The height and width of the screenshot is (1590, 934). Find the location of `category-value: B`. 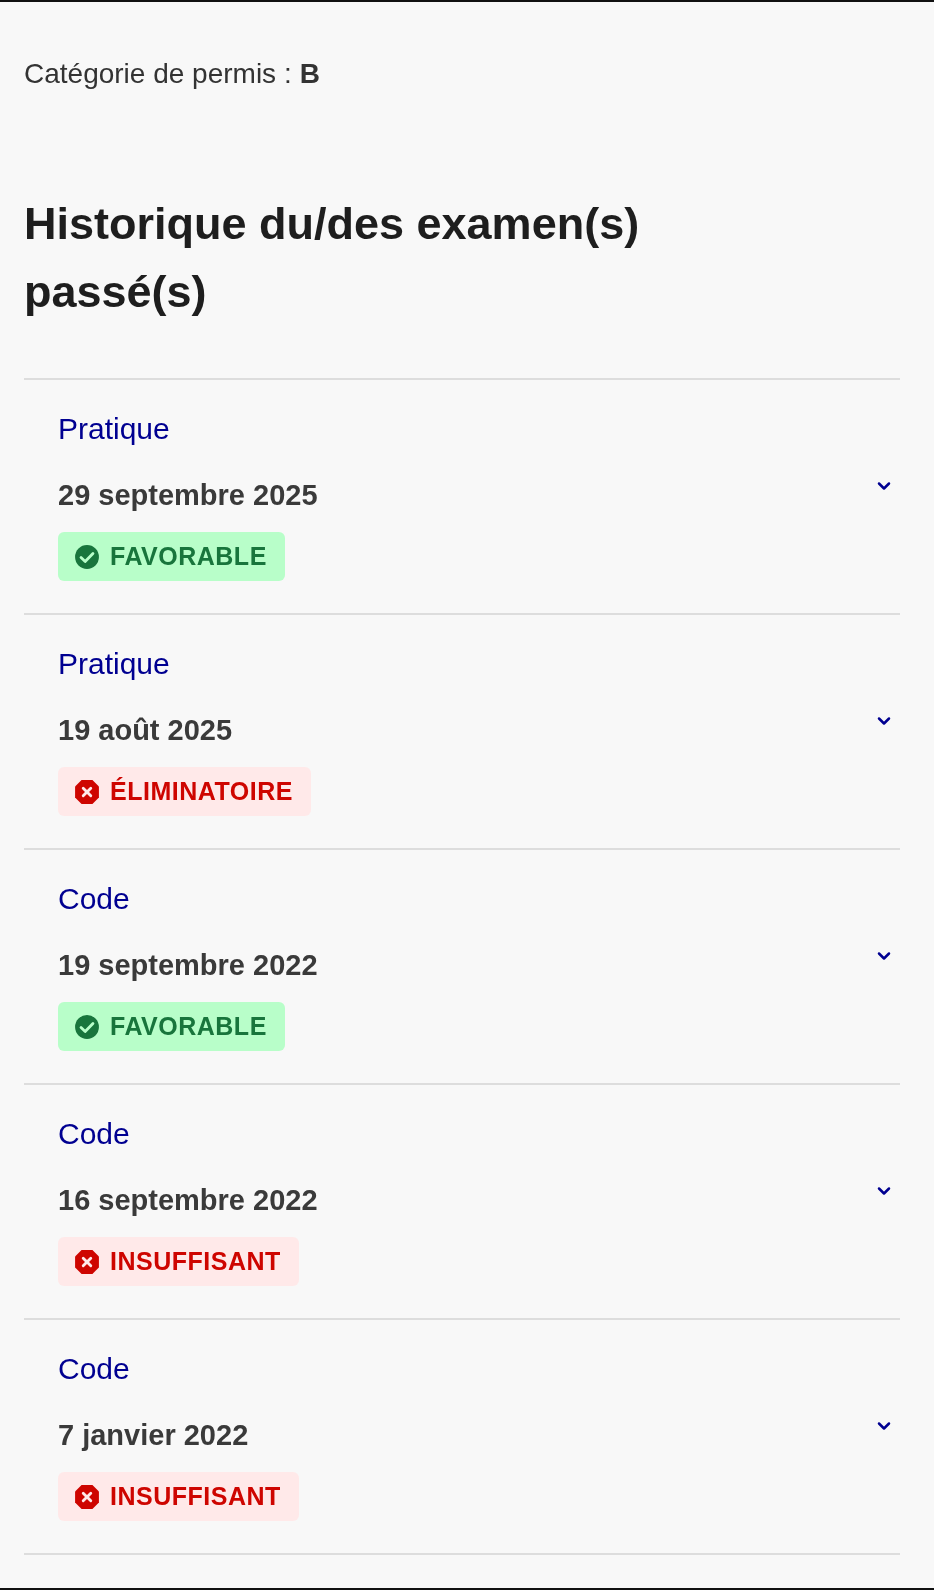

category-value: B is located at coordinates (309, 74).